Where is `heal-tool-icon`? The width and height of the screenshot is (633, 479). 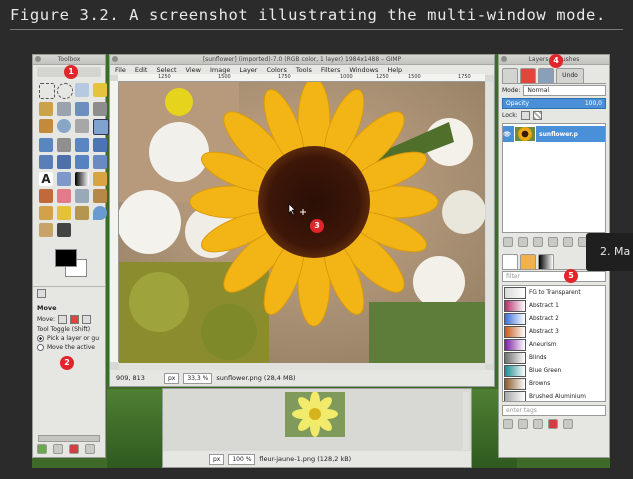 heal-tool-icon is located at coordinates (64, 213).